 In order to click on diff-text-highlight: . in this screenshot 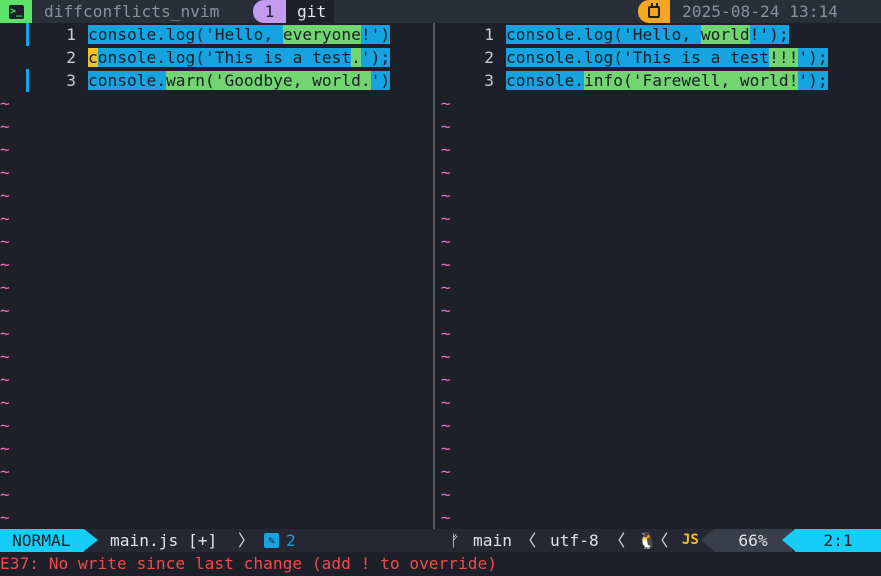, I will do `click(356, 57)`.